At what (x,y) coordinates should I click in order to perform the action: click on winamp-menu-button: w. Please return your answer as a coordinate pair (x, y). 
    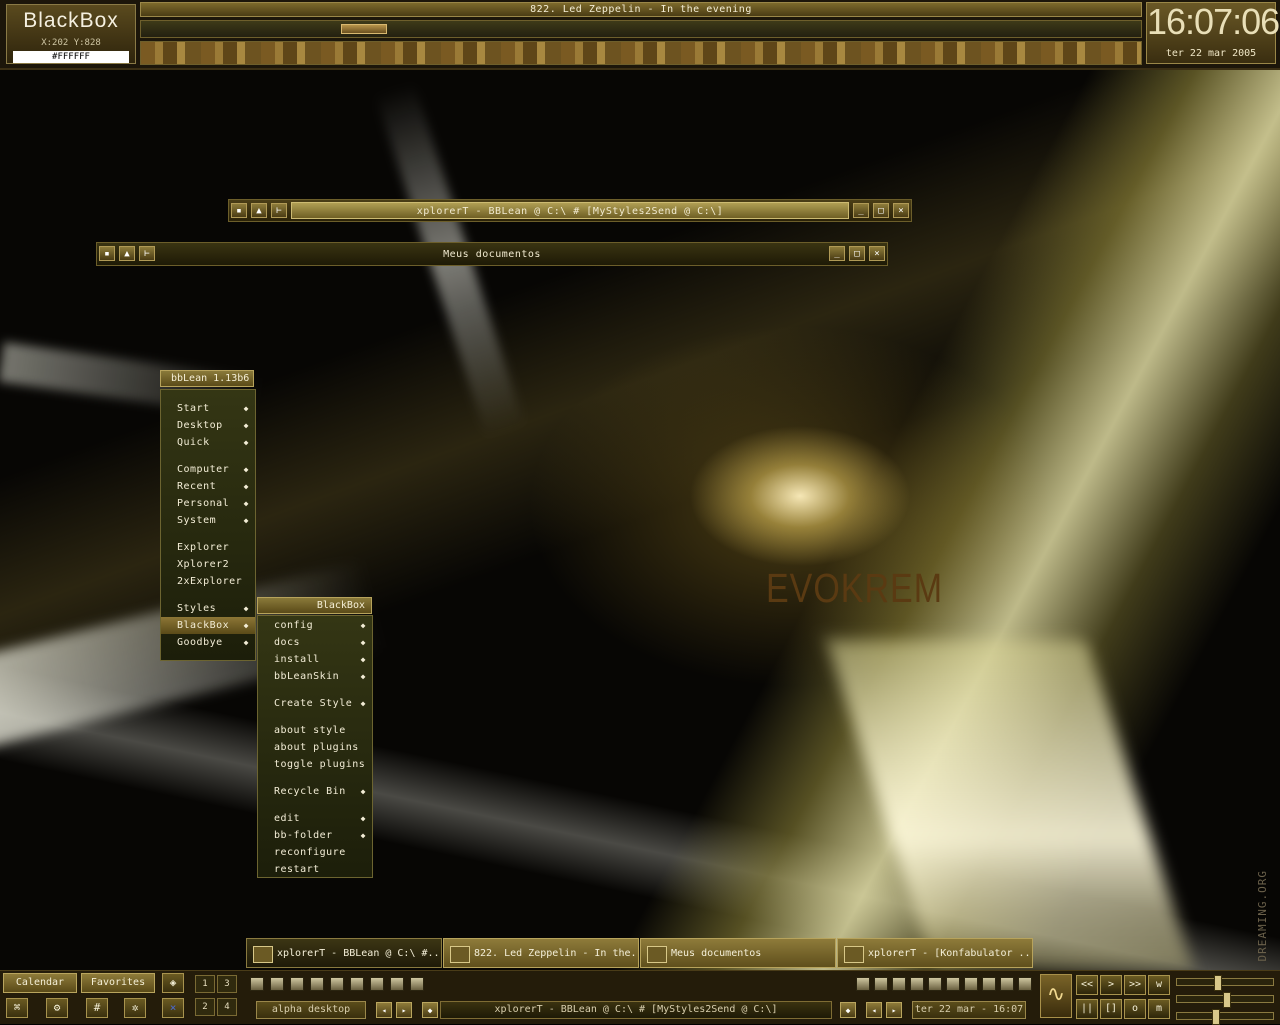
    Looking at the image, I should click on (1159, 985).